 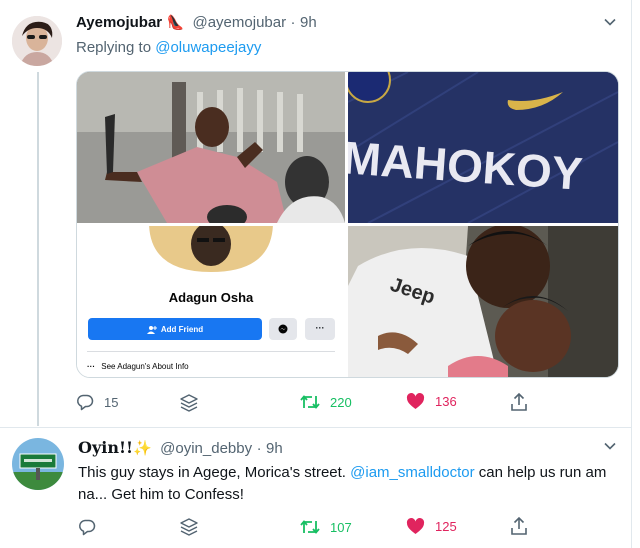 What do you see at coordinates (182, 329) in the screenshot?
I see `add-friend-label: Add Friend` at bounding box center [182, 329].